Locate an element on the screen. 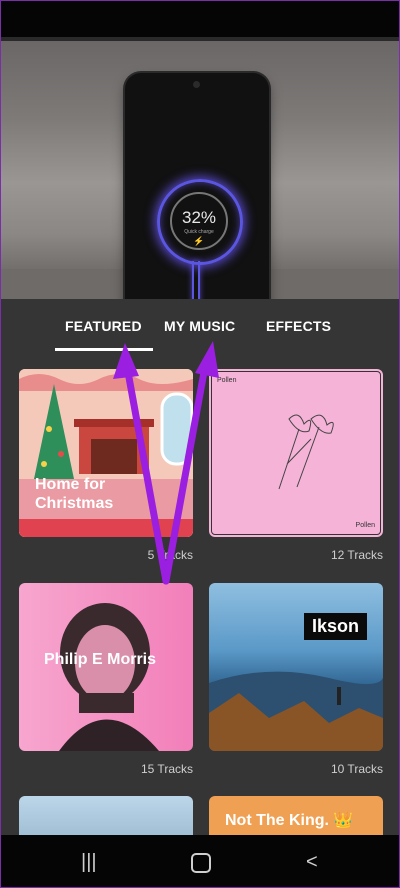  charge-label: Quick charge is located at coordinates (199, 232).